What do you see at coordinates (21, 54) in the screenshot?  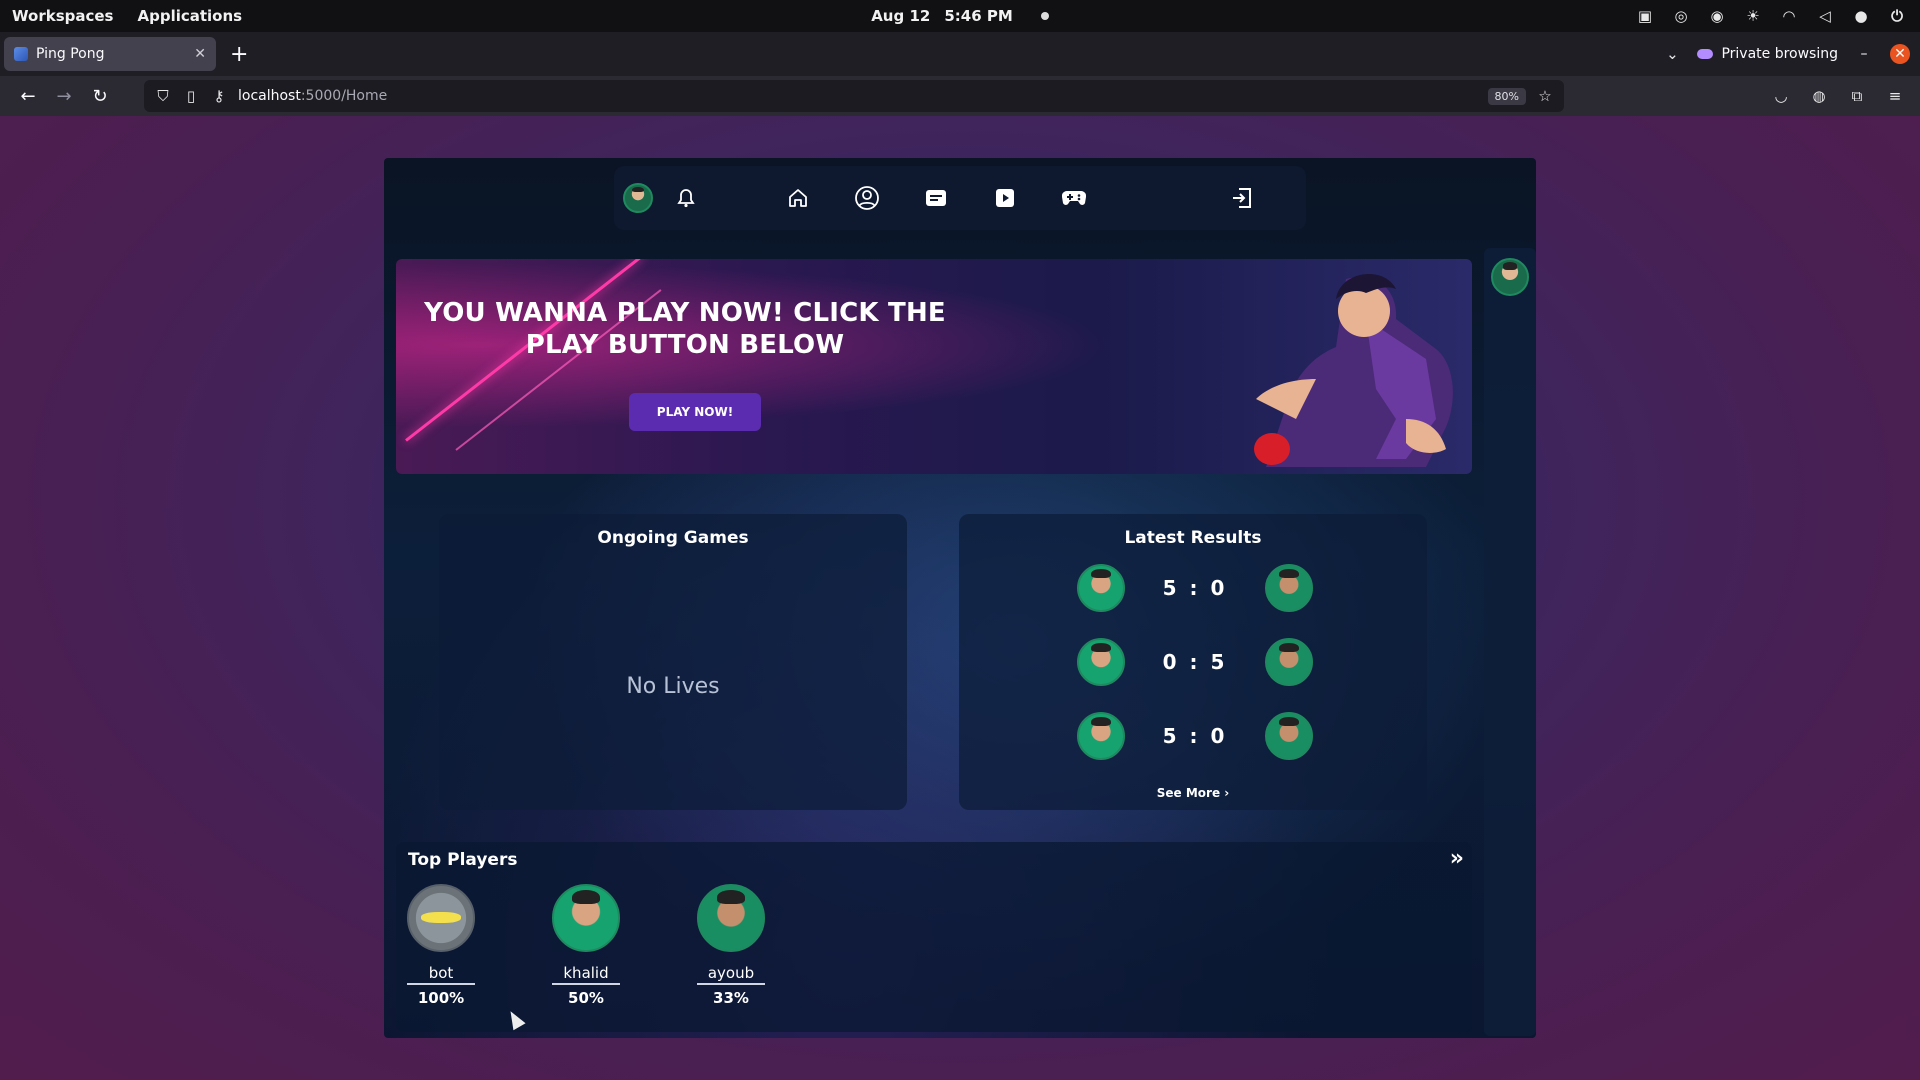 I see `favicon-icon` at bounding box center [21, 54].